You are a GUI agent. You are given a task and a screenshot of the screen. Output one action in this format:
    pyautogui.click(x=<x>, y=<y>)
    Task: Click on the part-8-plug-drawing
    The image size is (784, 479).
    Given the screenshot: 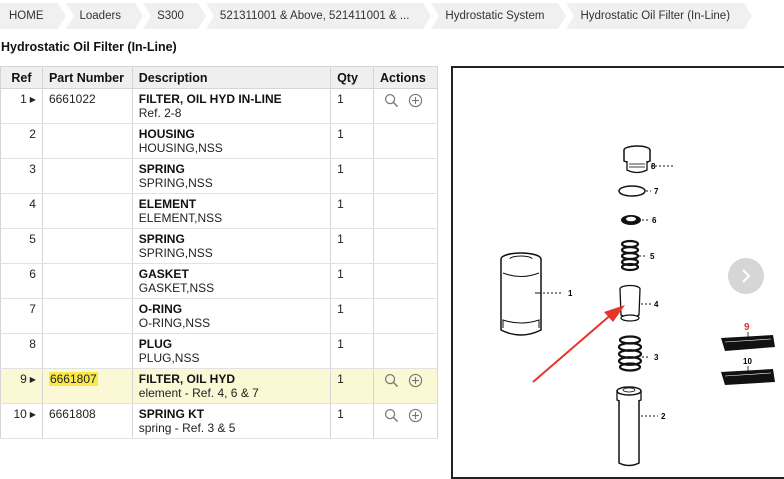 What is the action you would take?
    pyautogui.click(x=637, y=159)
    